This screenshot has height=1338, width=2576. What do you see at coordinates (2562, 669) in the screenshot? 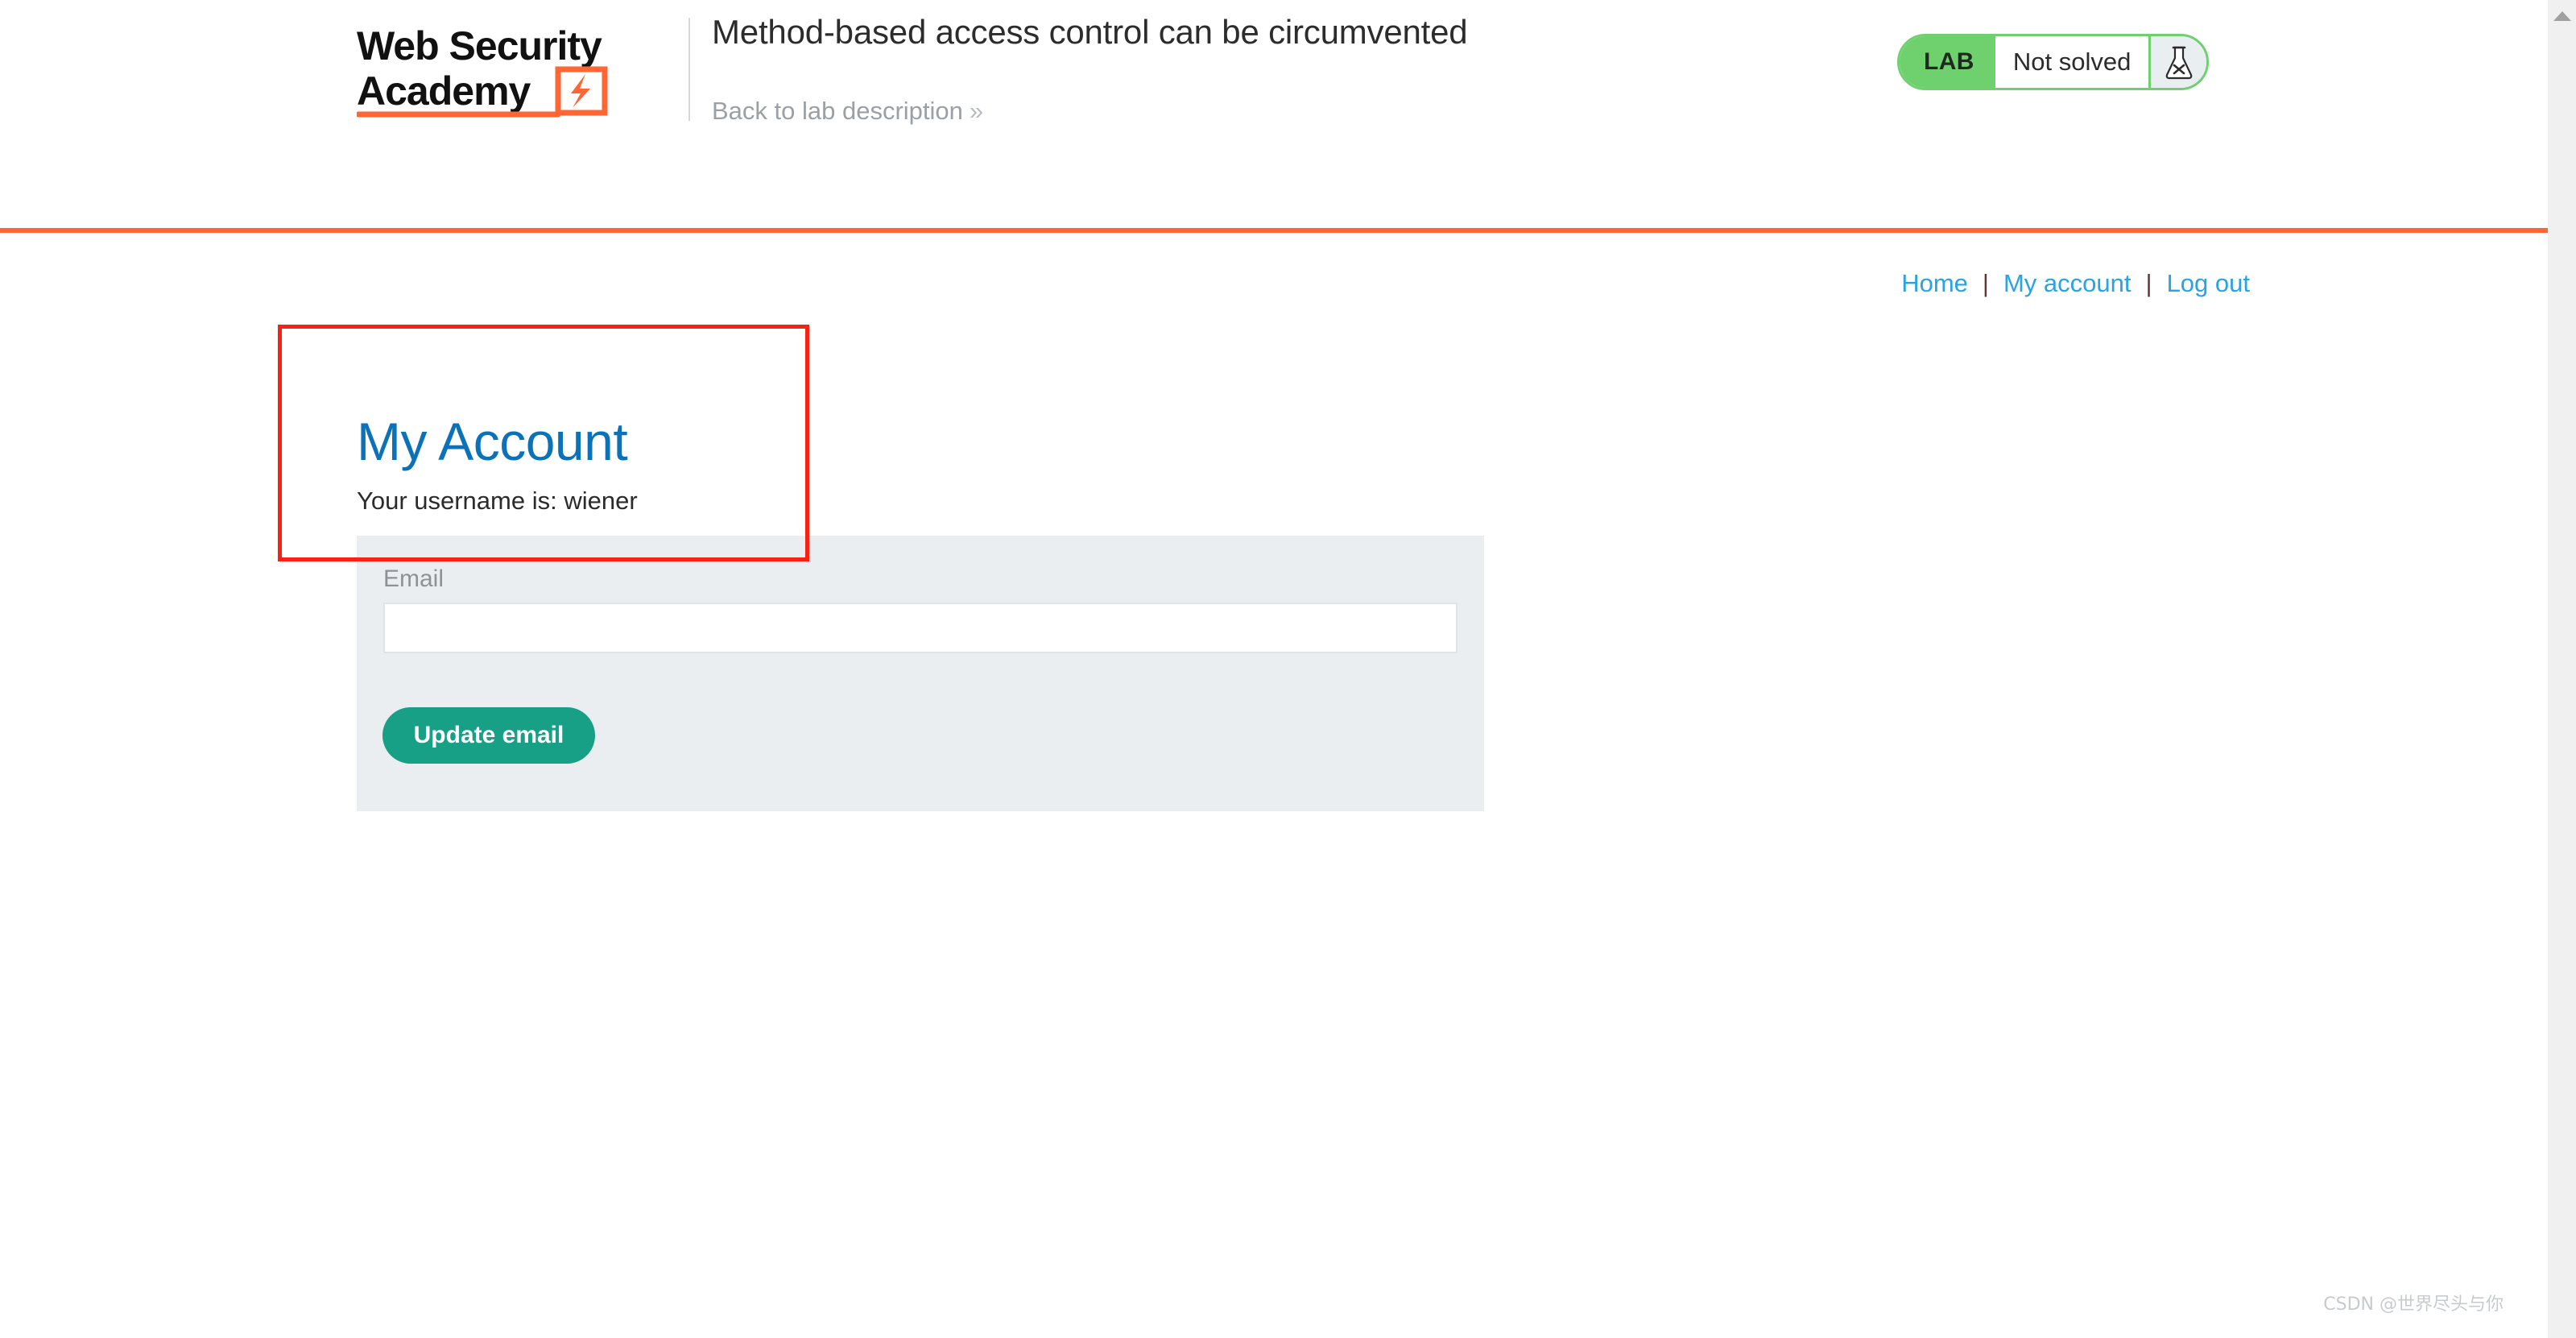
I see `browser-scrollbar` at bounding box center [2562, 669].